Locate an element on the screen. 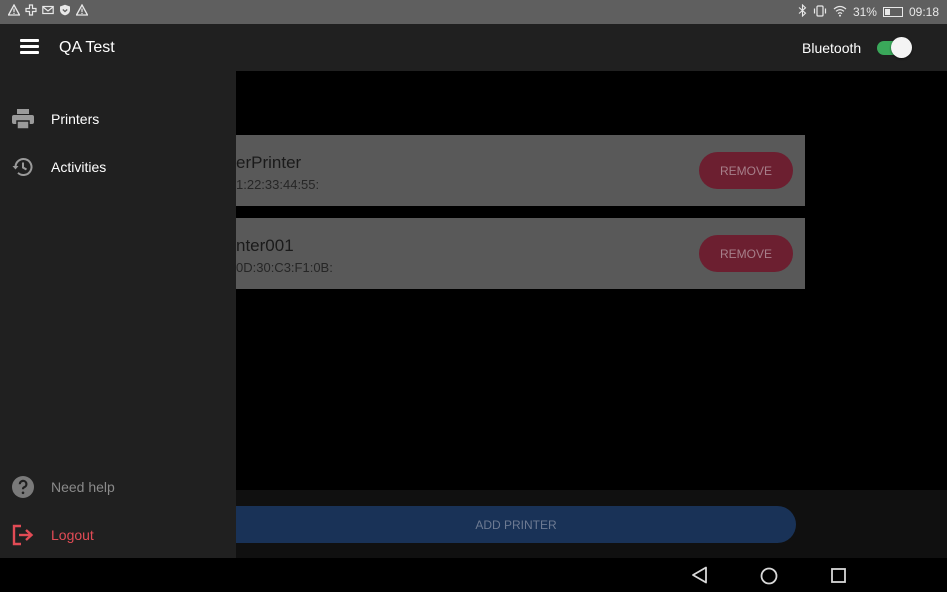  app-bar: QA Test Bluetooth is located at coordinates (473, 47).